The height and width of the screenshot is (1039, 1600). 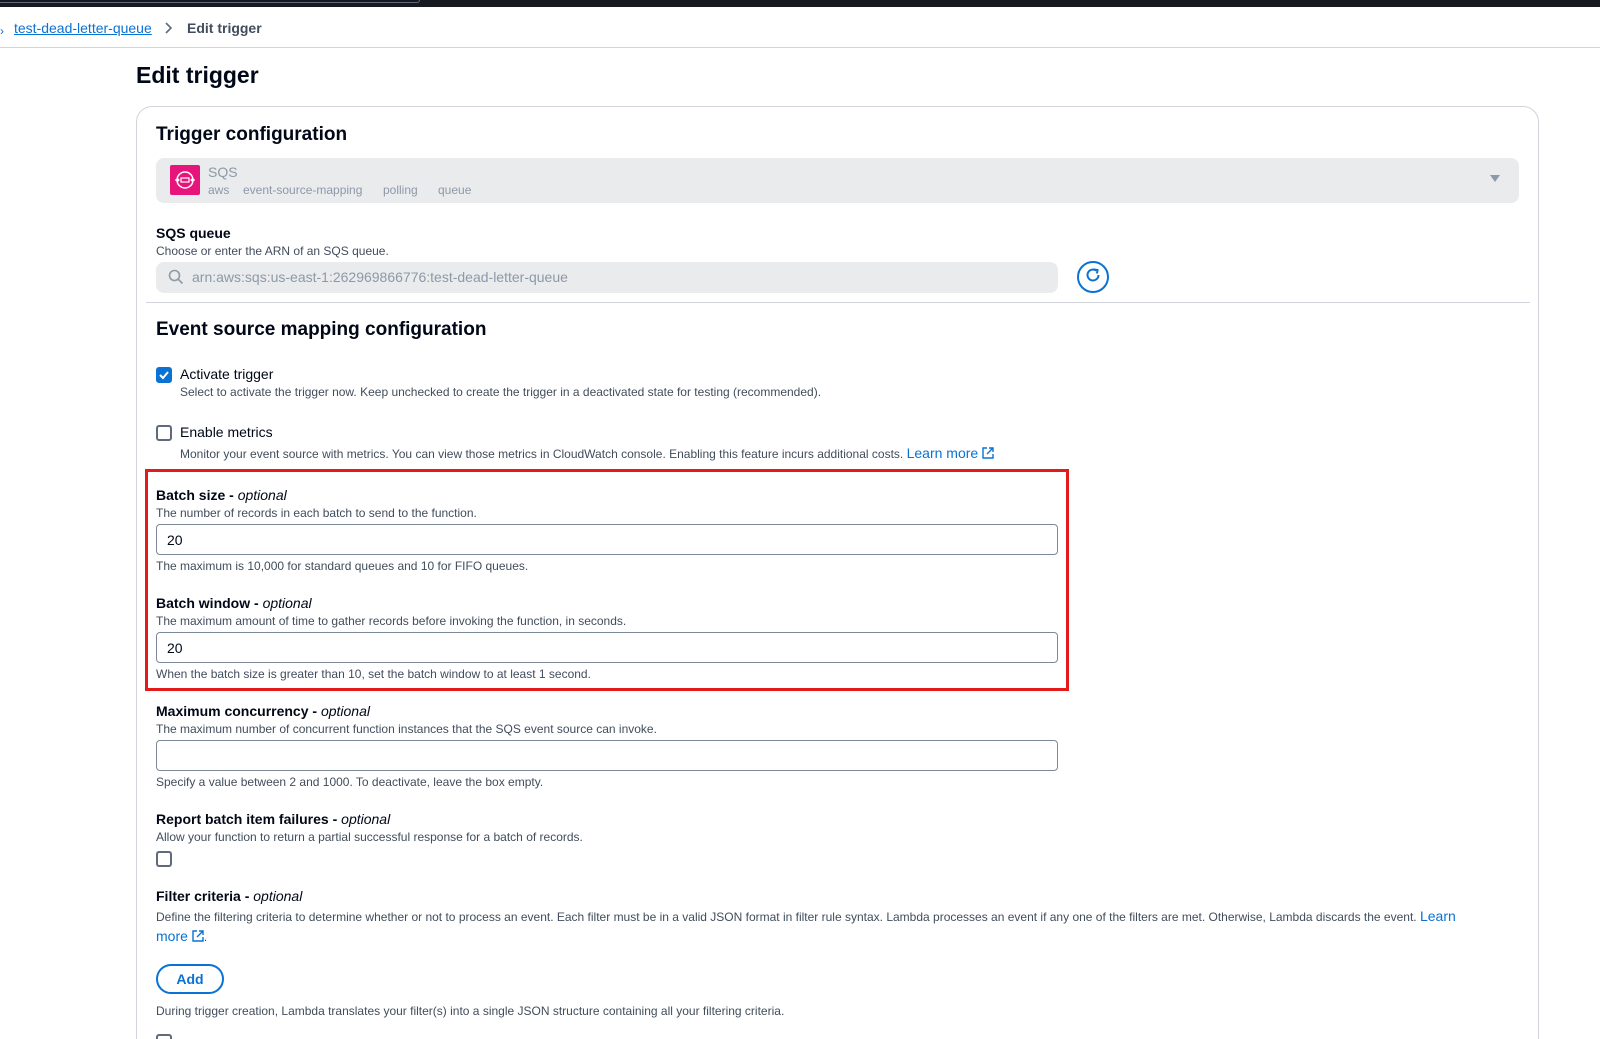 I want to click on trigger-source-tag: aws, so click(x=219, y=190).